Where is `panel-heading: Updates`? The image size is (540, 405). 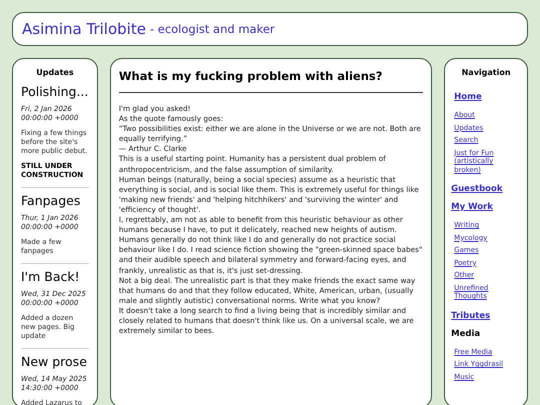
panel-heading: Updates is located at coordinates (55, 73).